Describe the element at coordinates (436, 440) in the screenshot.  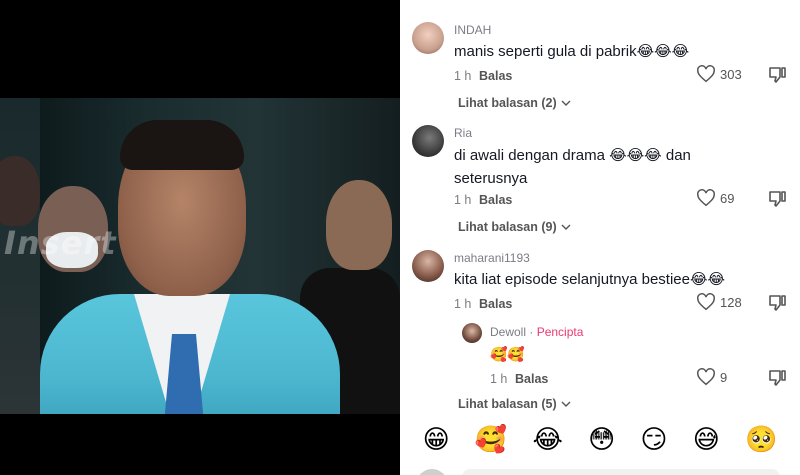
I see `emoji-grin-button: 😁` at that location.